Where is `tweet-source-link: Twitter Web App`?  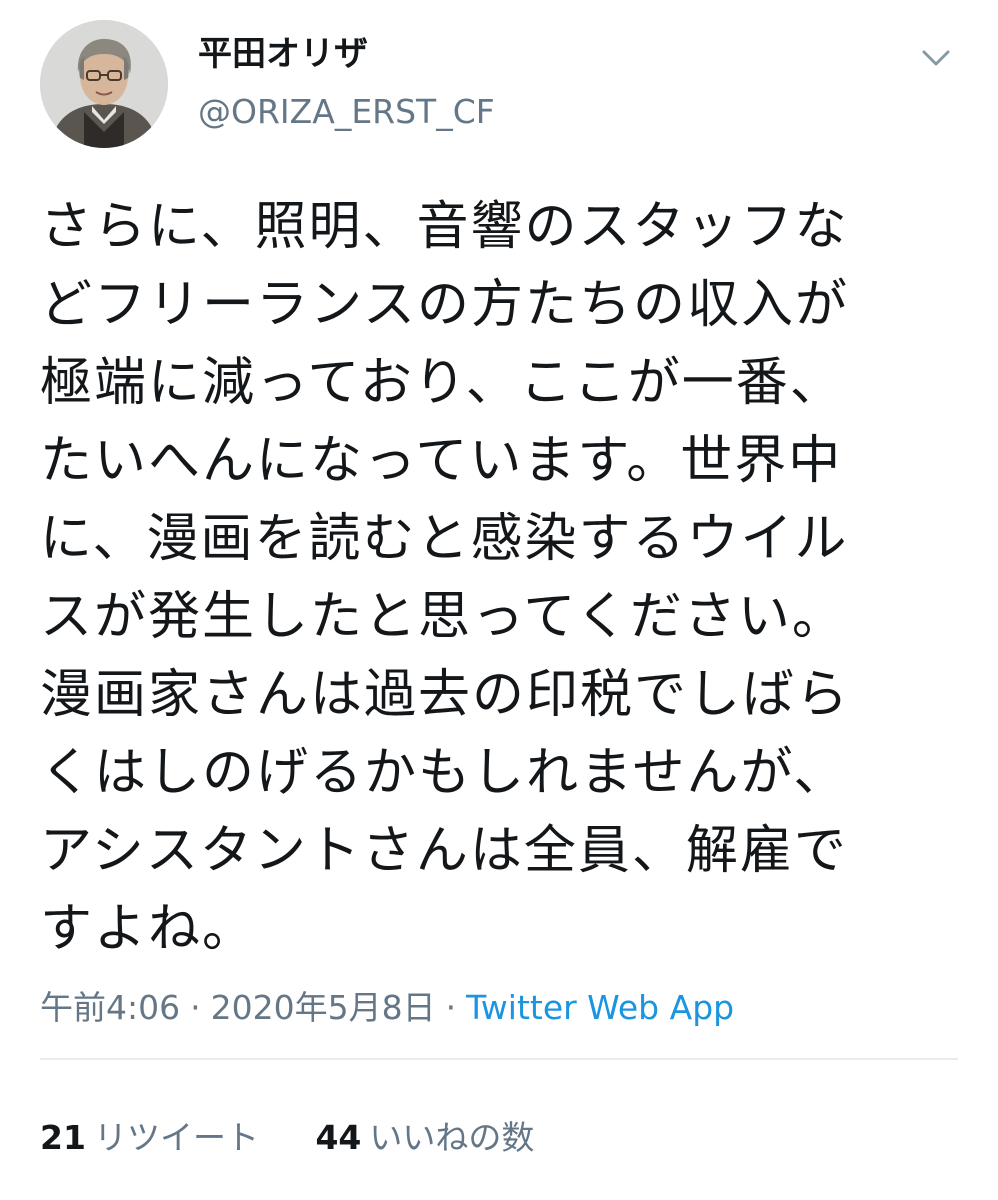
tweet-source-link: Twitter Web App is located at coordinates (600, 1007).